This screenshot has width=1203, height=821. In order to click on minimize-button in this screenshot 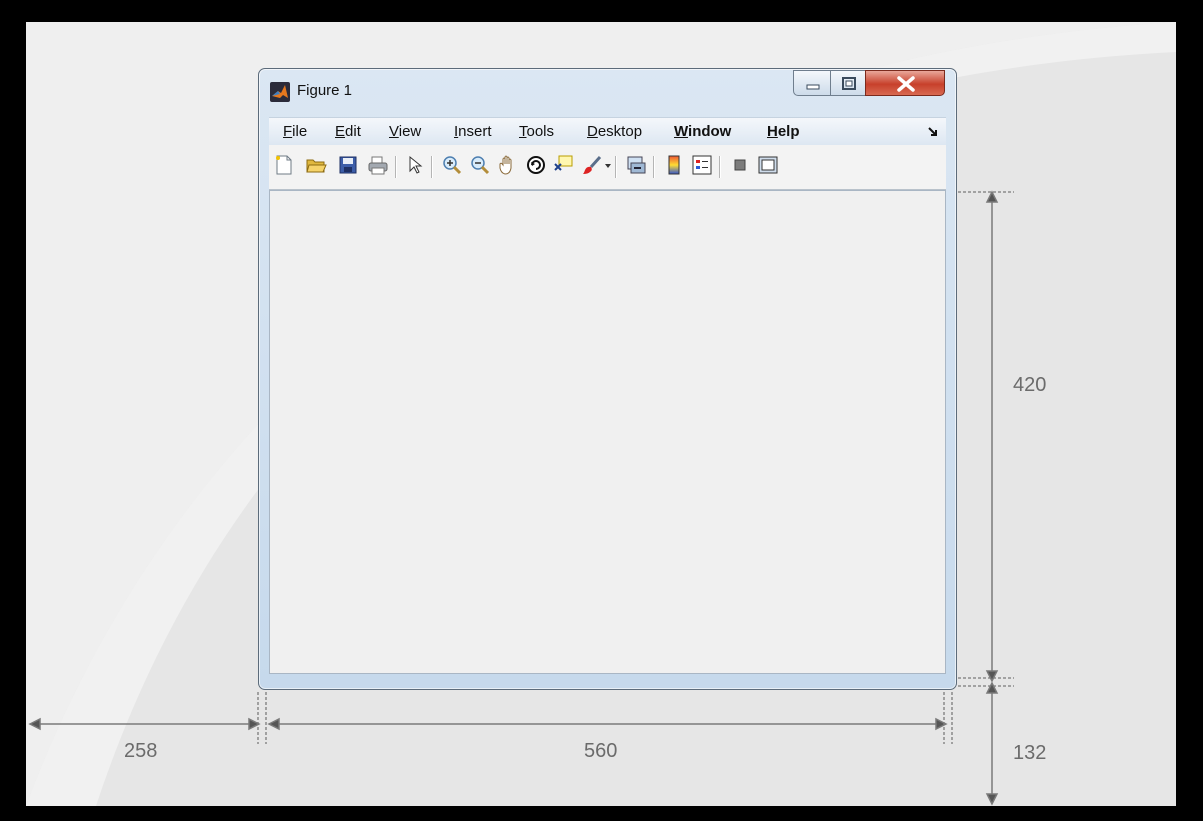, I will do `click(812, 83)`.